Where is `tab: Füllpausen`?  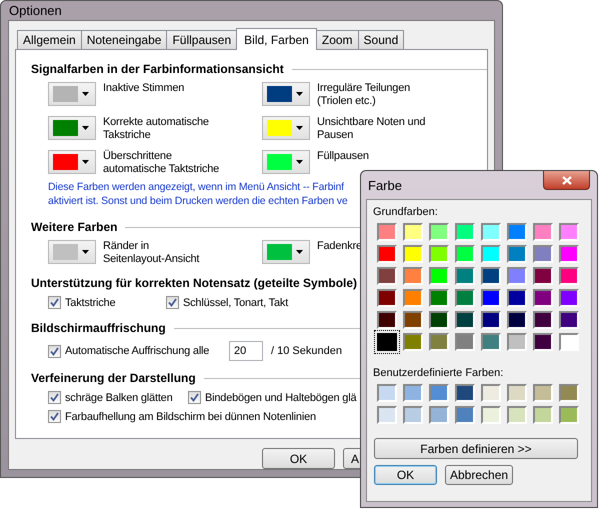
tab: Füllpausen is located at coordinates (202, 39).